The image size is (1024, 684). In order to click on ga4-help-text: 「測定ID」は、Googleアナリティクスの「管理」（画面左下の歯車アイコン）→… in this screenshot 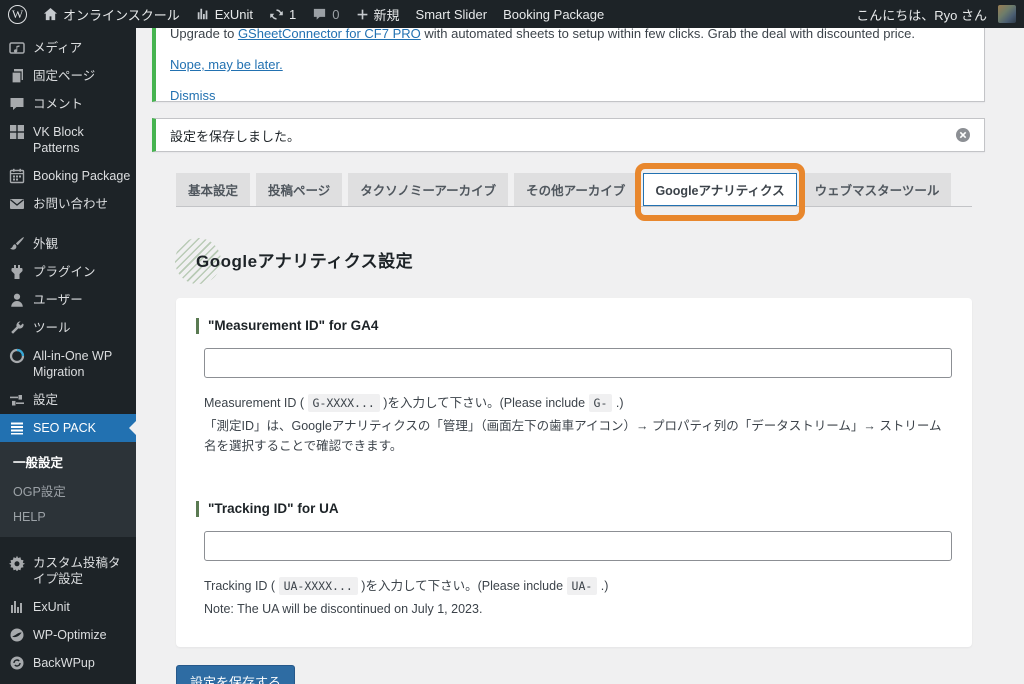, I will do `click(573, 436)`.